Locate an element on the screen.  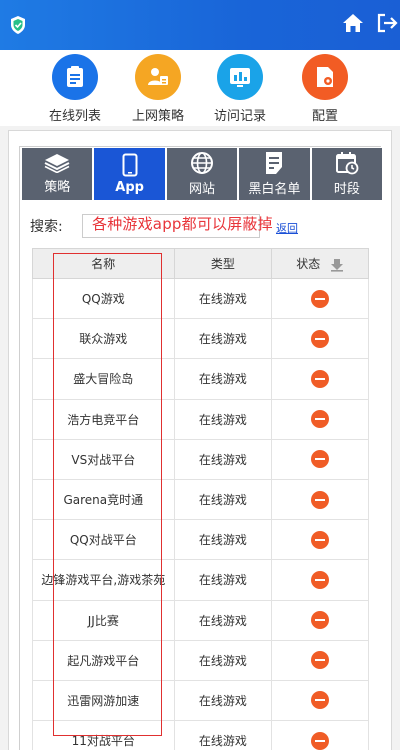
column-header-status: 状态 is located at coordinates (320, 263).